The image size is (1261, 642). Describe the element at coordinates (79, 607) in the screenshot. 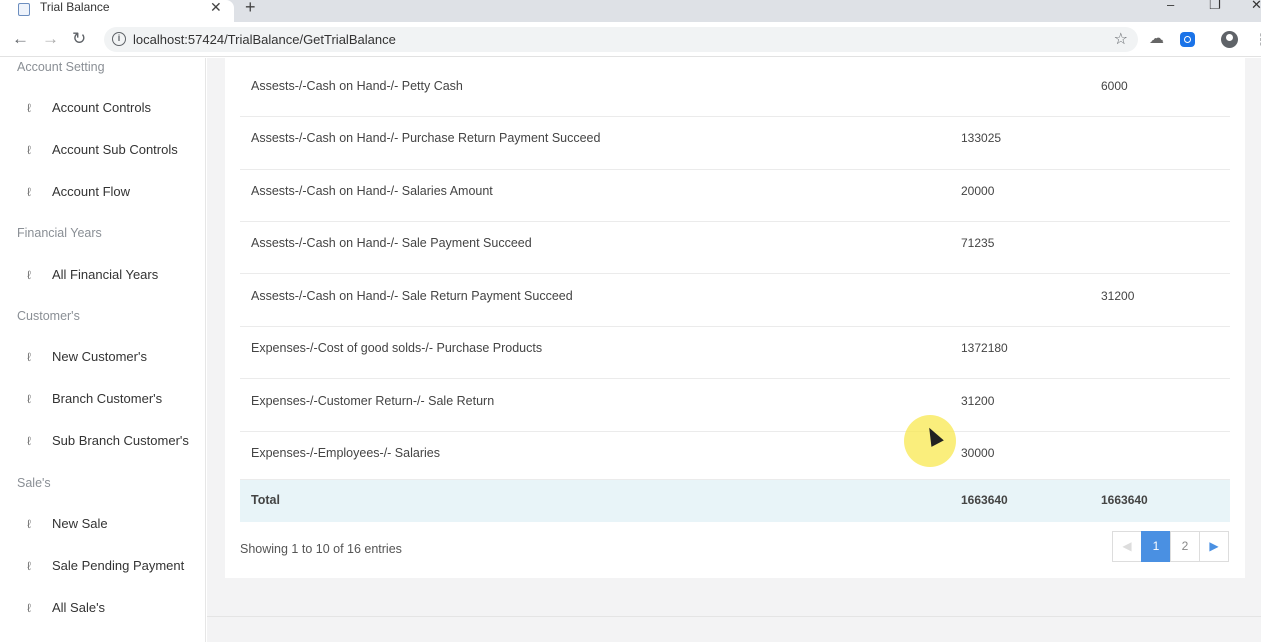

I see `sidebar-item-label: All Sale's` at that location.